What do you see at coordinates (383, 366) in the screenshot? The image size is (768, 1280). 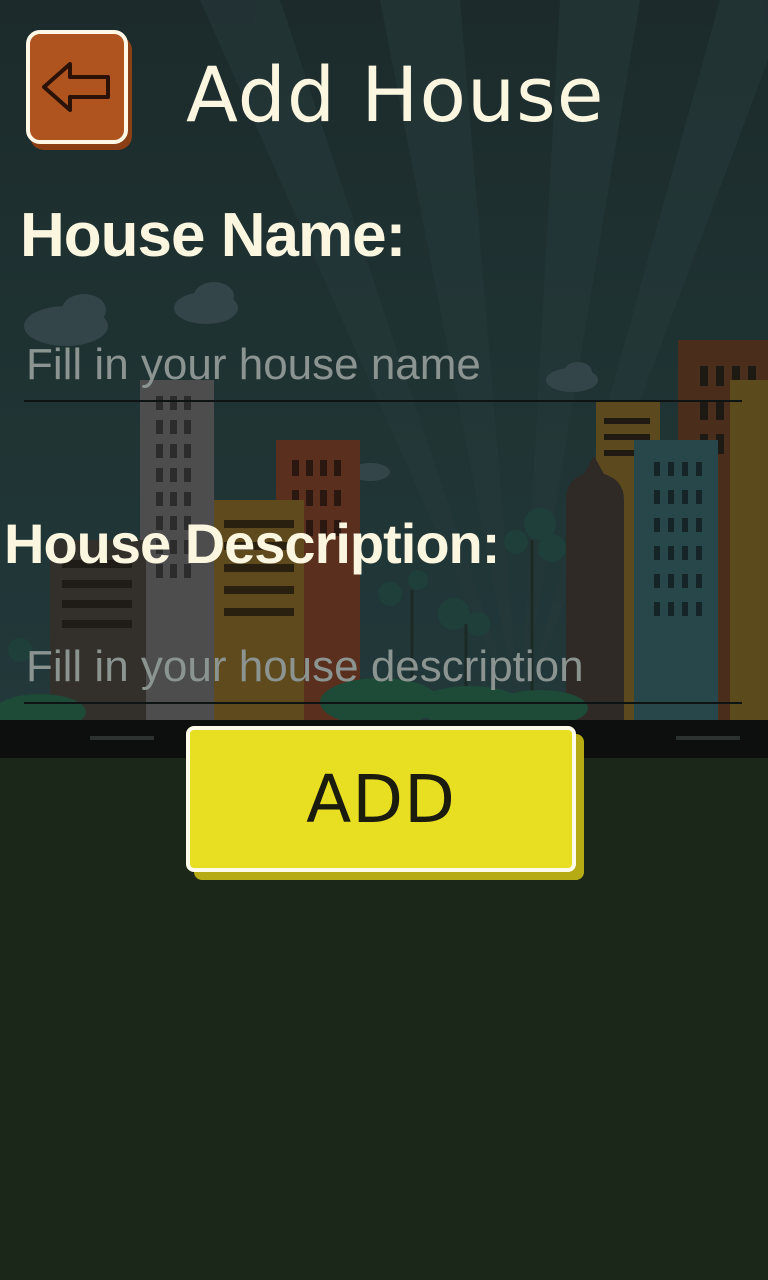 I see `house-name-input` at bounding box center [383, 366].